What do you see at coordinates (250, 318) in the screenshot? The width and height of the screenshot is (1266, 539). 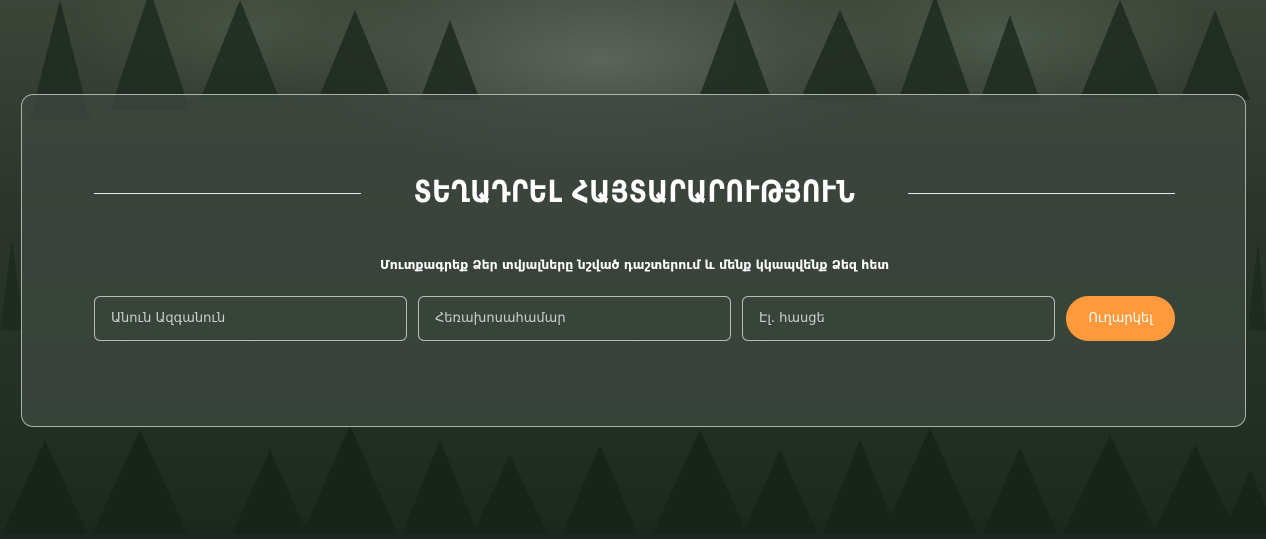 I see `full-name-input` at bounding box center [250, 318].